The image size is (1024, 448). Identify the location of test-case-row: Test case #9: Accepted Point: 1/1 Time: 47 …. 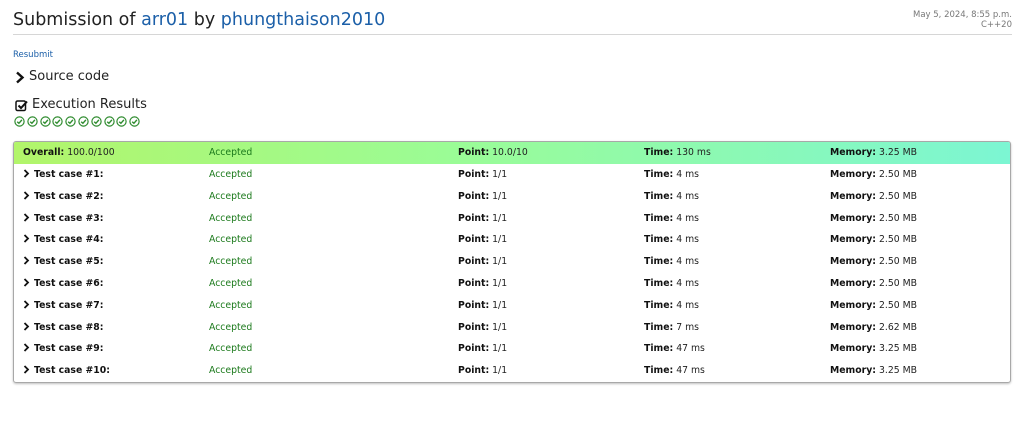
(512, 349).